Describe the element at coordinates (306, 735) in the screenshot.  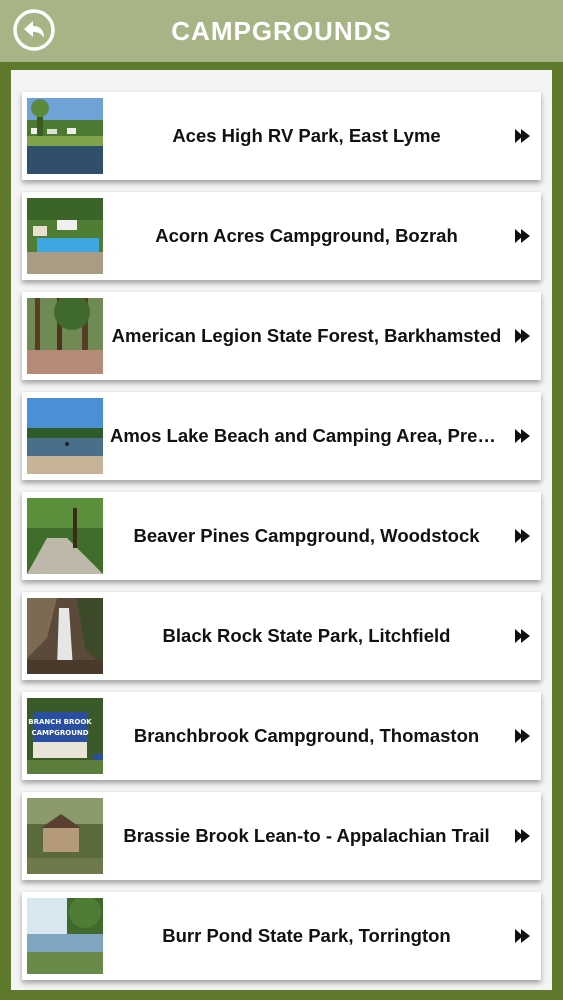
I see `campground-name: Branchbrook Campground, Thomaston` at that location.